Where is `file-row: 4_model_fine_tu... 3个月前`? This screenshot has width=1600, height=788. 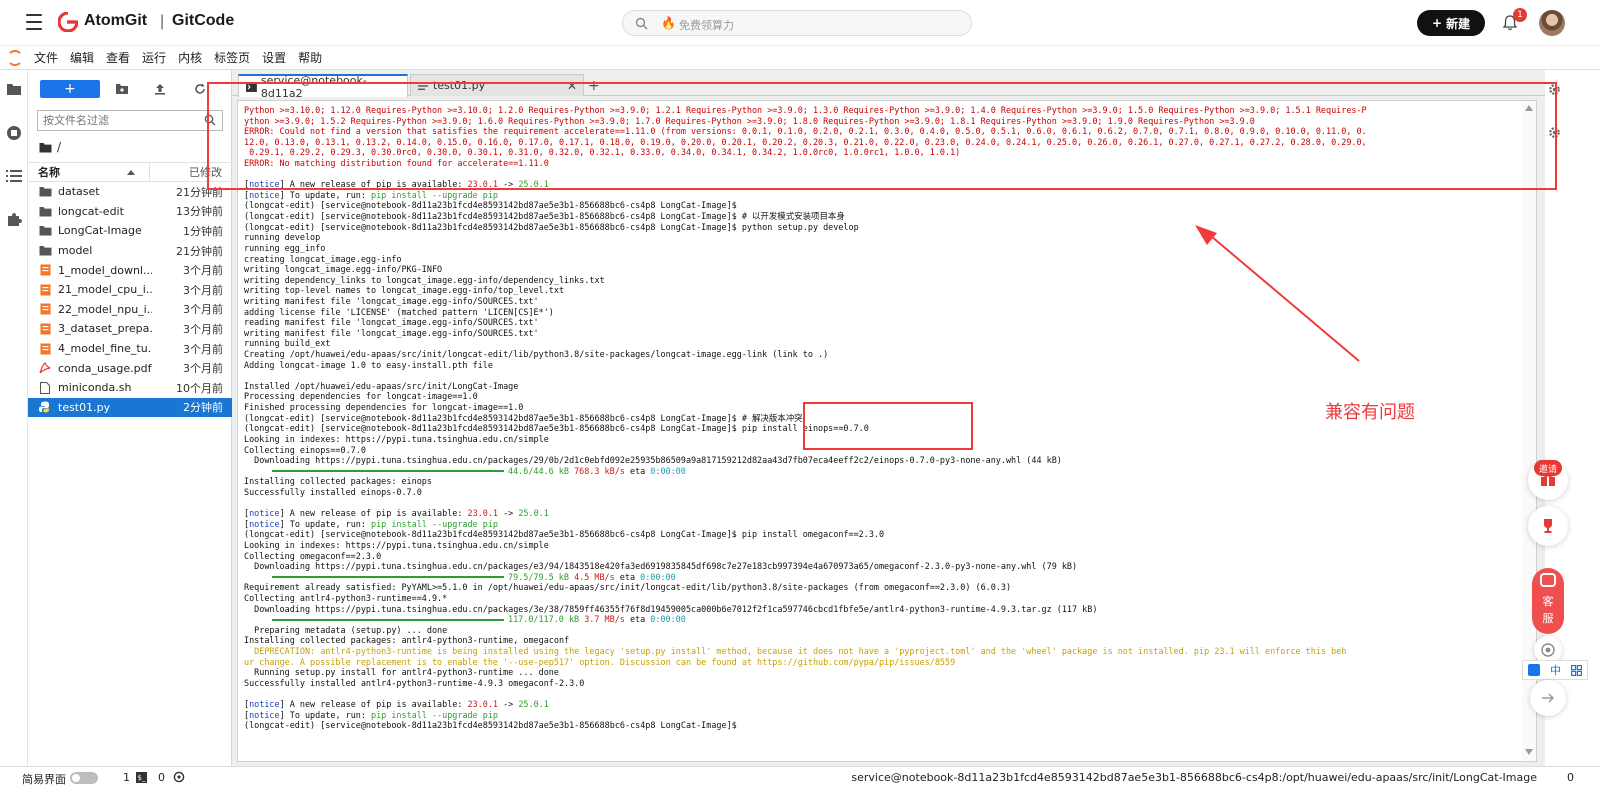
file-row: 4_model_fine_tu... 3个月前 is located at coordinates (130, 349).